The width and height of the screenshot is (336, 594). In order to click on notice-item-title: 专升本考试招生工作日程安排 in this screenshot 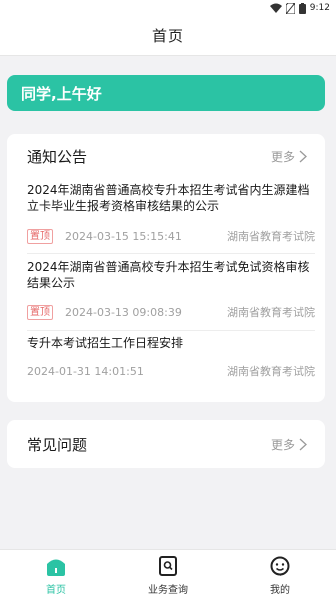, I will do `click(105, 343)`.